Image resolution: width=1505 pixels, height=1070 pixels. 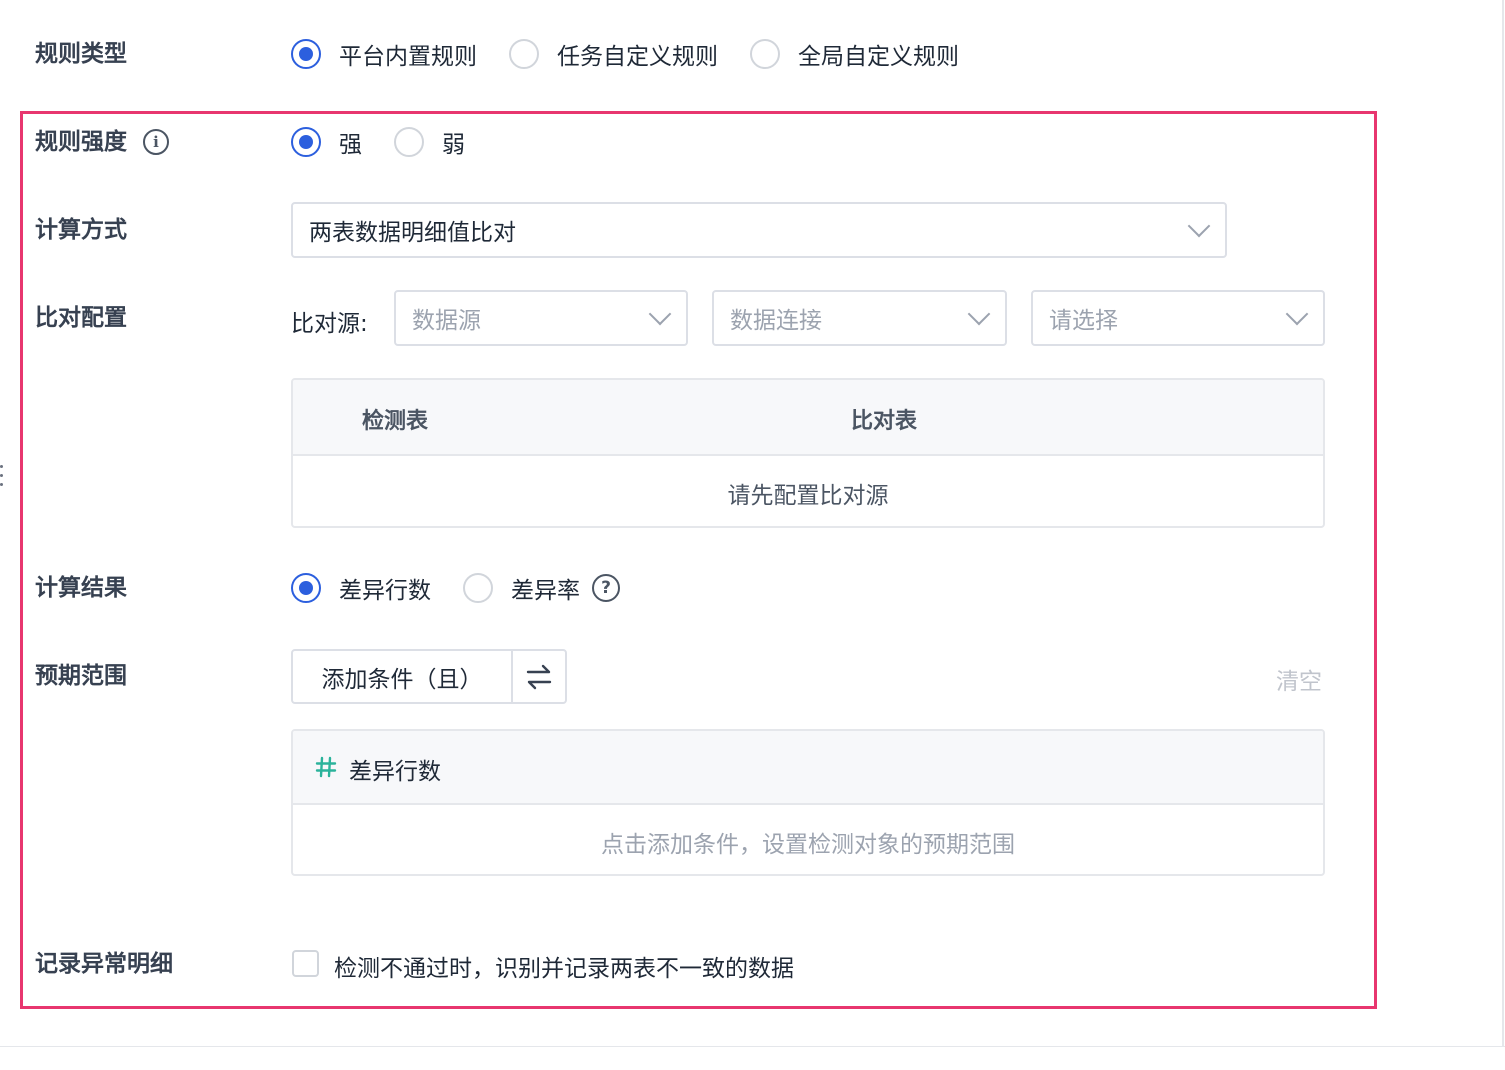 I want to click on help-icon: ?, so click(x=606, y=588).